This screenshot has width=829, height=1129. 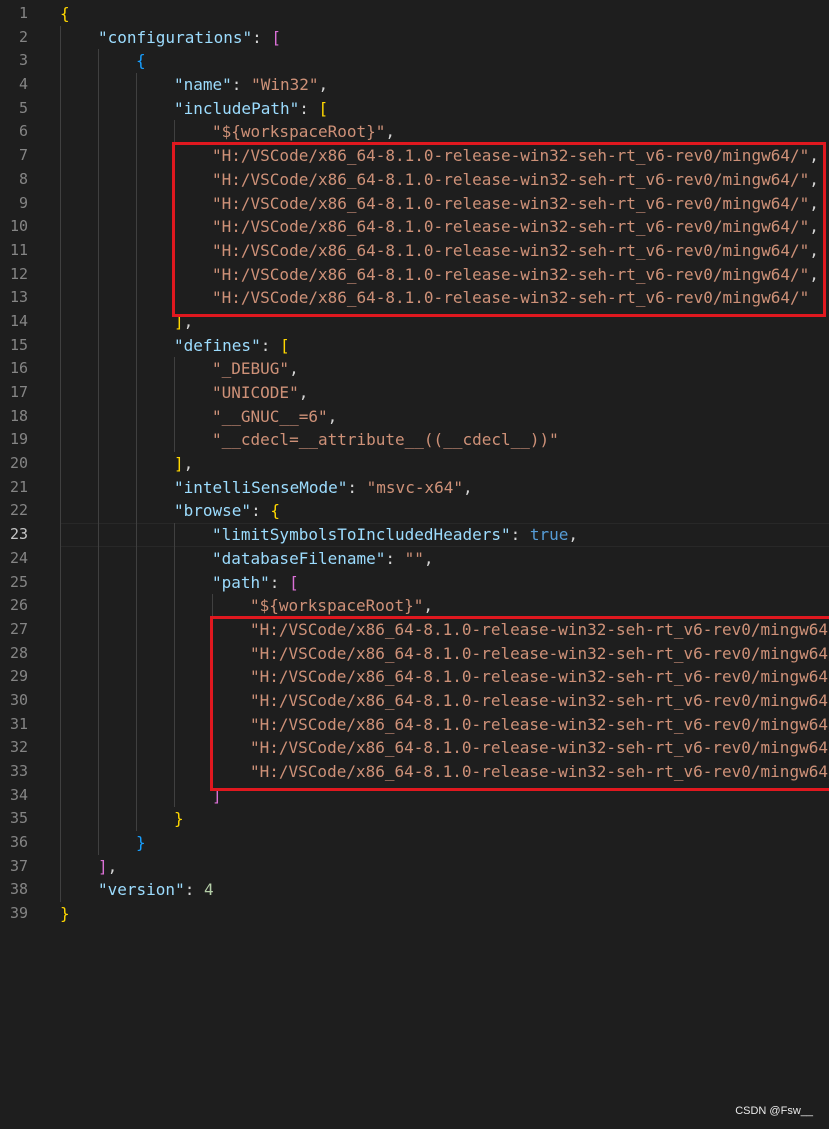 What do you see at coordinates (444, 108) in the screenshot?
I see `code-line: "includePath": [` at bounding box center [444, 108].